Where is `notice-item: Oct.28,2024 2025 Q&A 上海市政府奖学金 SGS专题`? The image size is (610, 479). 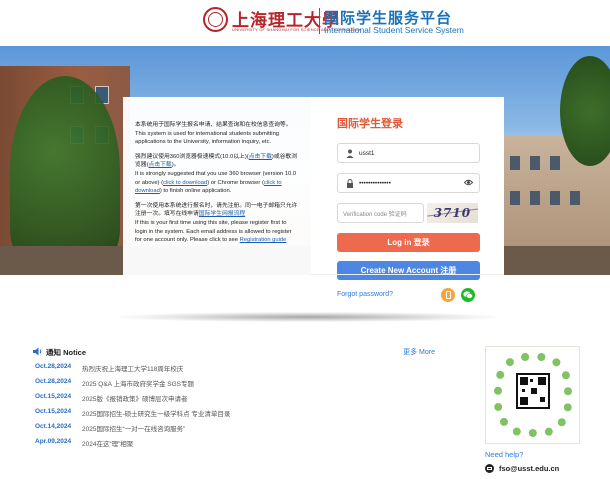 notice-item: Oct.28,2024 2025 Q&A 上海市政府奖学金 SGS专题 is located at coordinates (114, 384).